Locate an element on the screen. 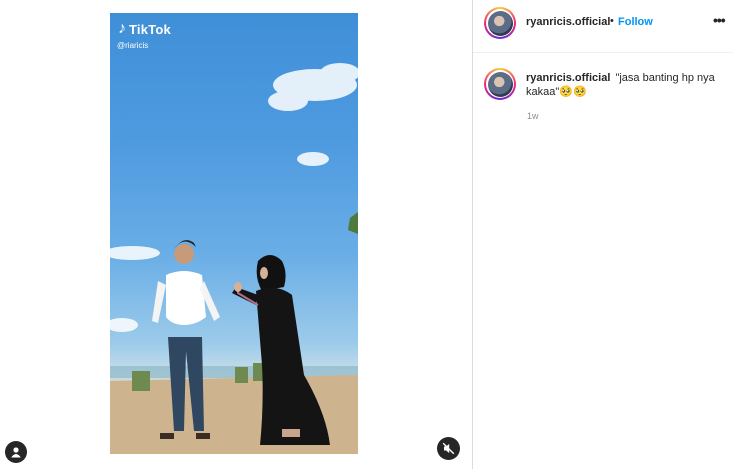  caption-avatar-image is located at coordinates (500, 84).